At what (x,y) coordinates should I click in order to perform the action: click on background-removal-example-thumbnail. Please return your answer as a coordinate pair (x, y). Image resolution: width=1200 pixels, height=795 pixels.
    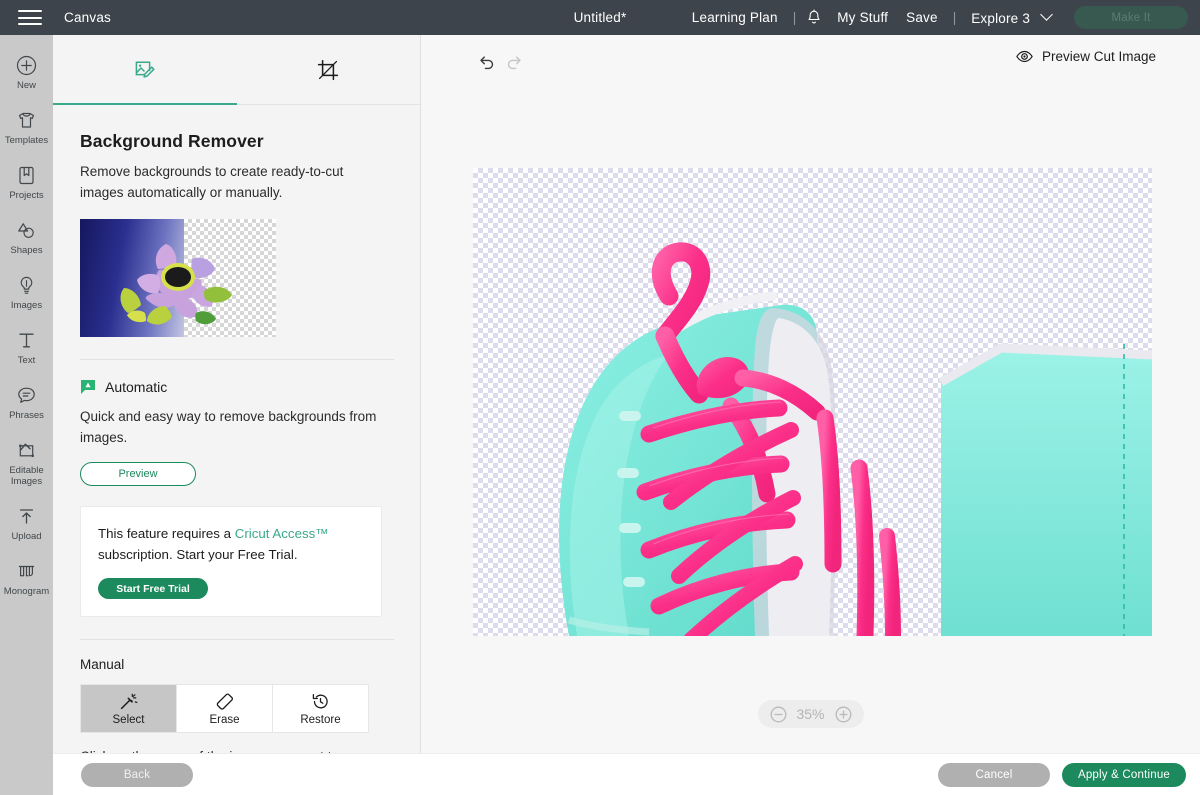
    Looking at the image, I should click on (178, 278).